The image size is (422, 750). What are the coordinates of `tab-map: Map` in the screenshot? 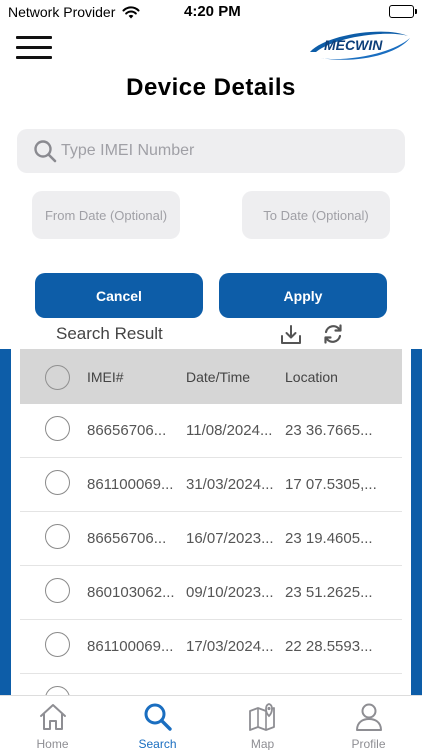 It's located at (262, 723).